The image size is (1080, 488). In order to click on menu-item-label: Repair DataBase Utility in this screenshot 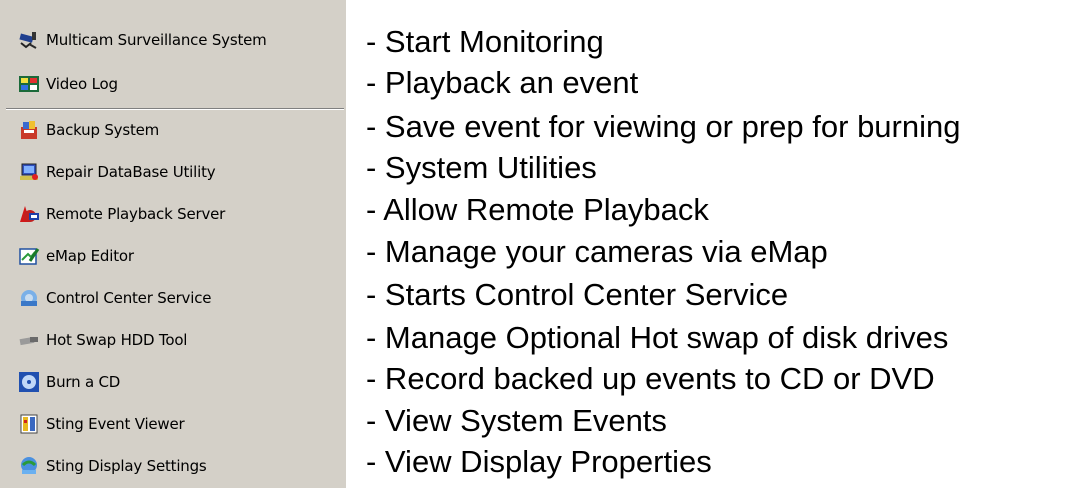, I will do `click(131, 172)`.